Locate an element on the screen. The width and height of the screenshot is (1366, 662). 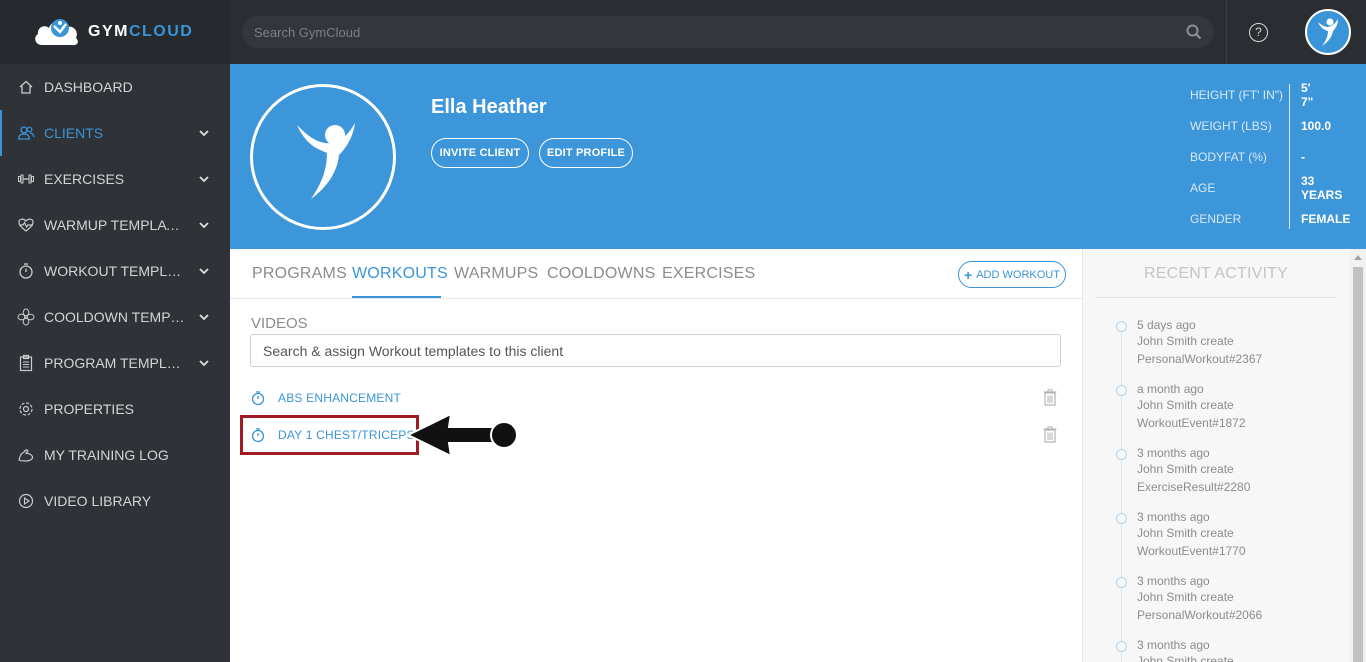
sidebar-item-properties: PROPERTIES is located at coordinates (115, 409).